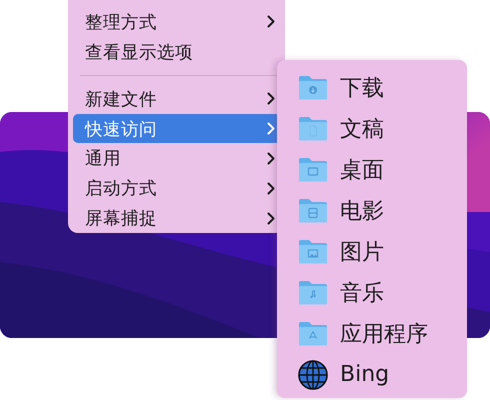 This screenshot has width=490, height=400. I want to click on folder-document-icon, so click(313, 128).